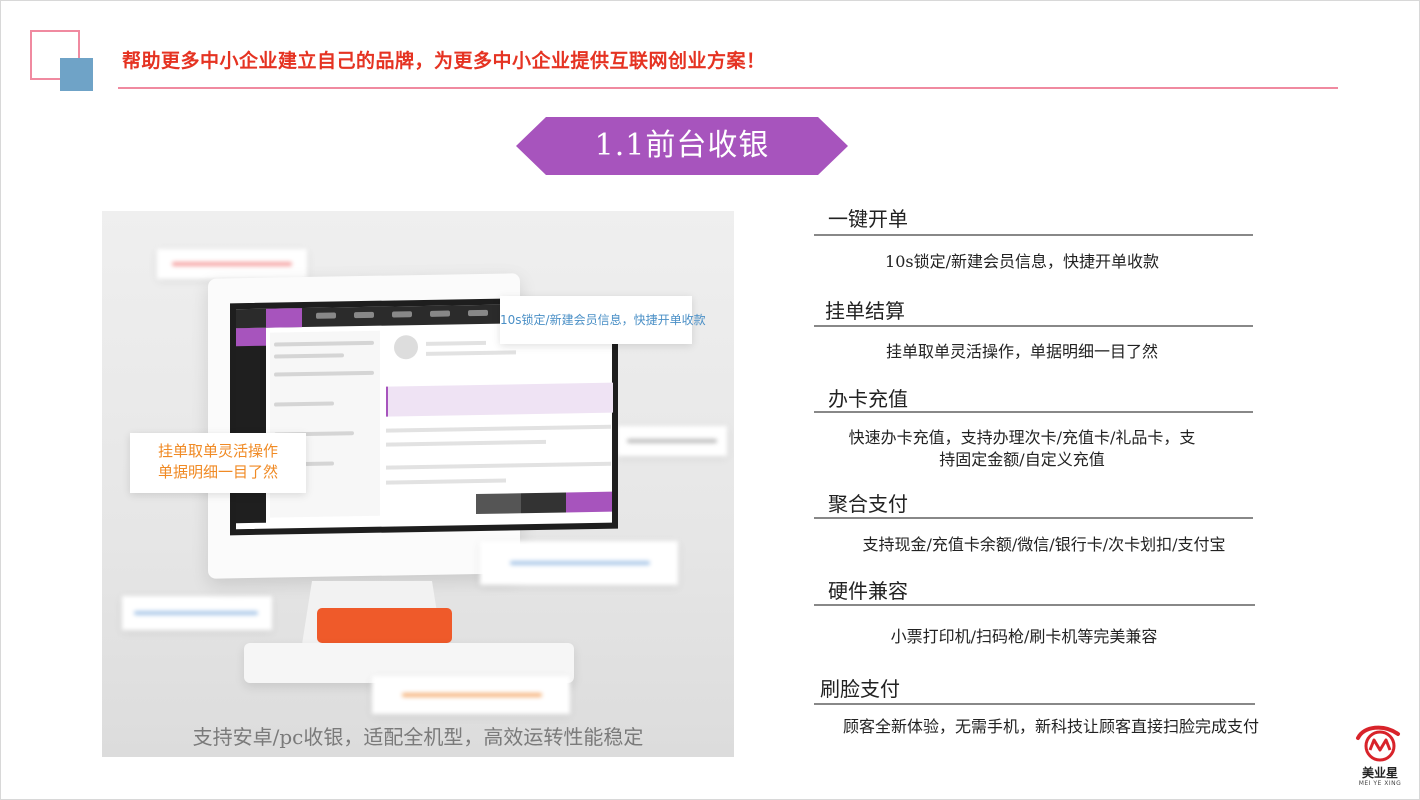 The width and height of the screenshot is (1420, 800). I want to click on callout-hang-order: 挂单取单灵活操作 单据明细一目了然, so click(218, 463).